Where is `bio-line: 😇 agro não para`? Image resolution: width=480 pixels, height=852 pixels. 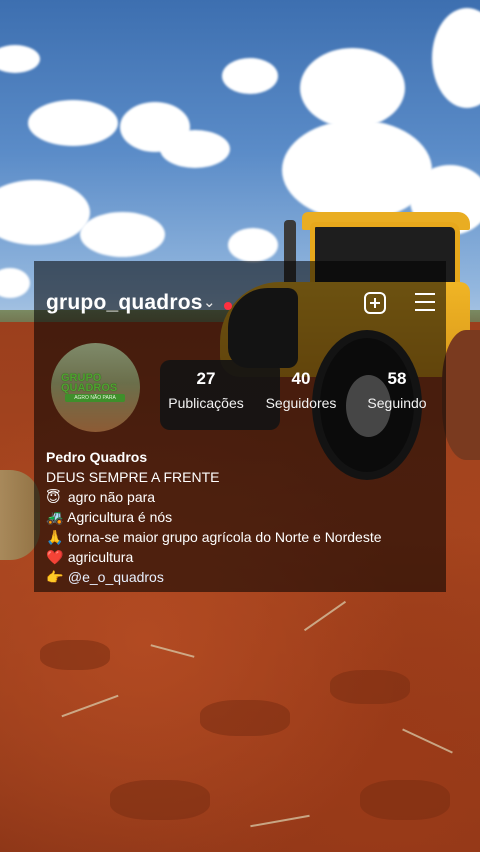
bio-line: 😇 agro não para is located at coordinates (243, 497).